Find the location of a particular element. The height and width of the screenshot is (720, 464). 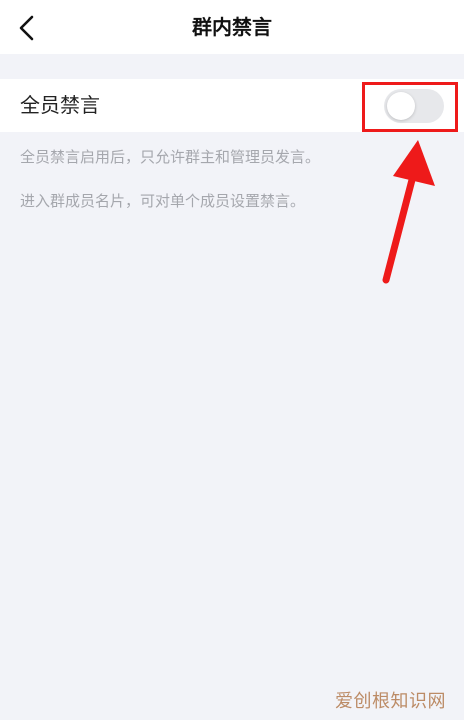

mute-all-toggle is located at coordinates (414, 106).